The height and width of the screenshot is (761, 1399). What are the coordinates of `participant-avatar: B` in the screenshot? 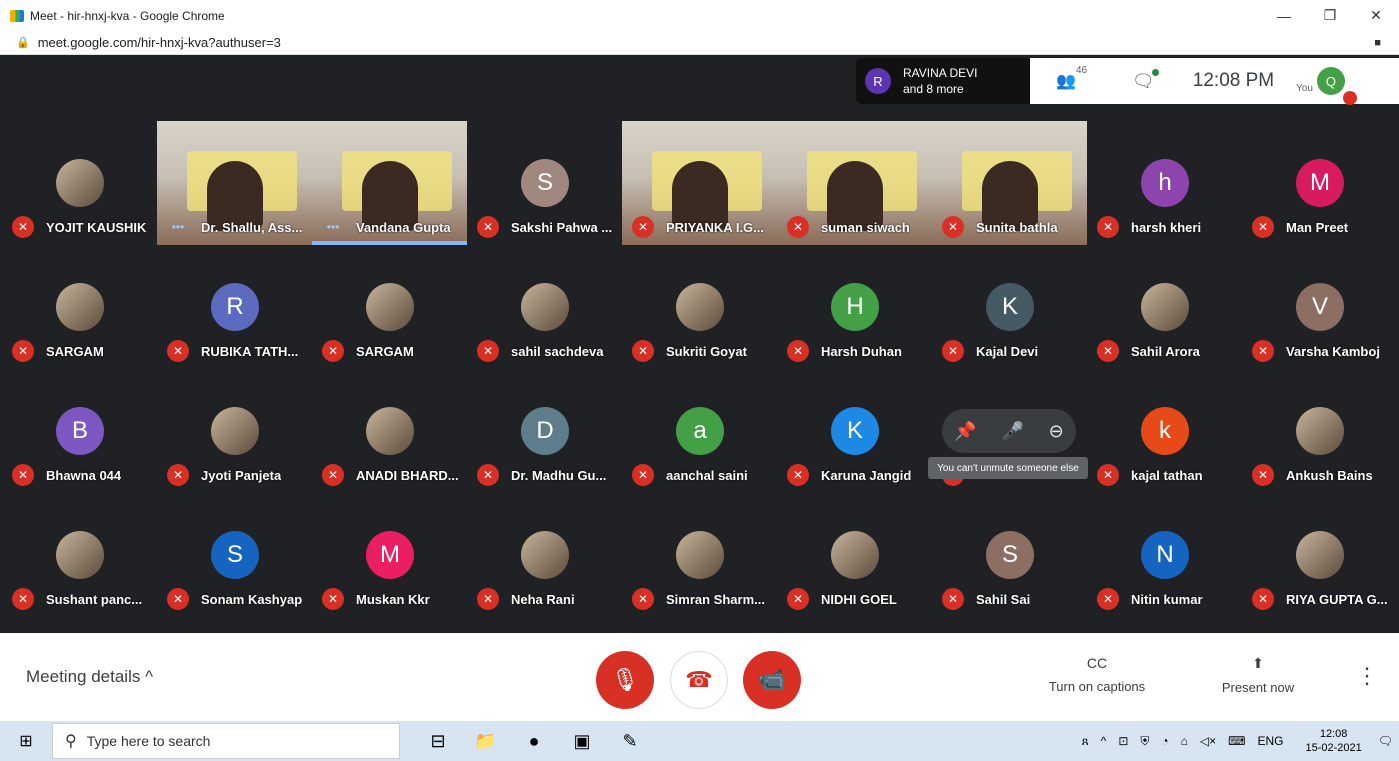 It's located at (80, 431).